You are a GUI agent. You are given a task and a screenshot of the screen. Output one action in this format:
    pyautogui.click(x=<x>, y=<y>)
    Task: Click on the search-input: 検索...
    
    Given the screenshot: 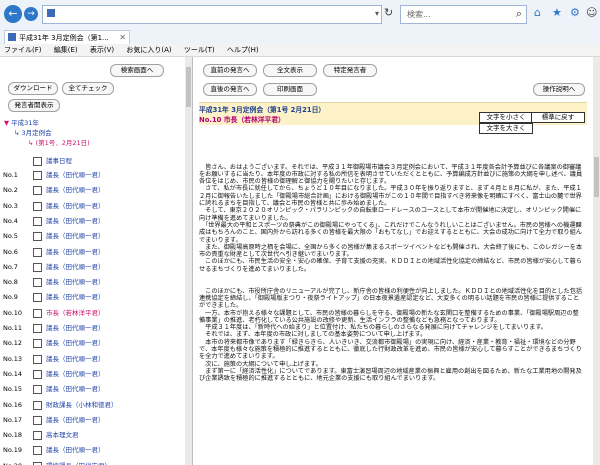 What is the action you would take?
    pyautogui.click(x=419, y=14)
    